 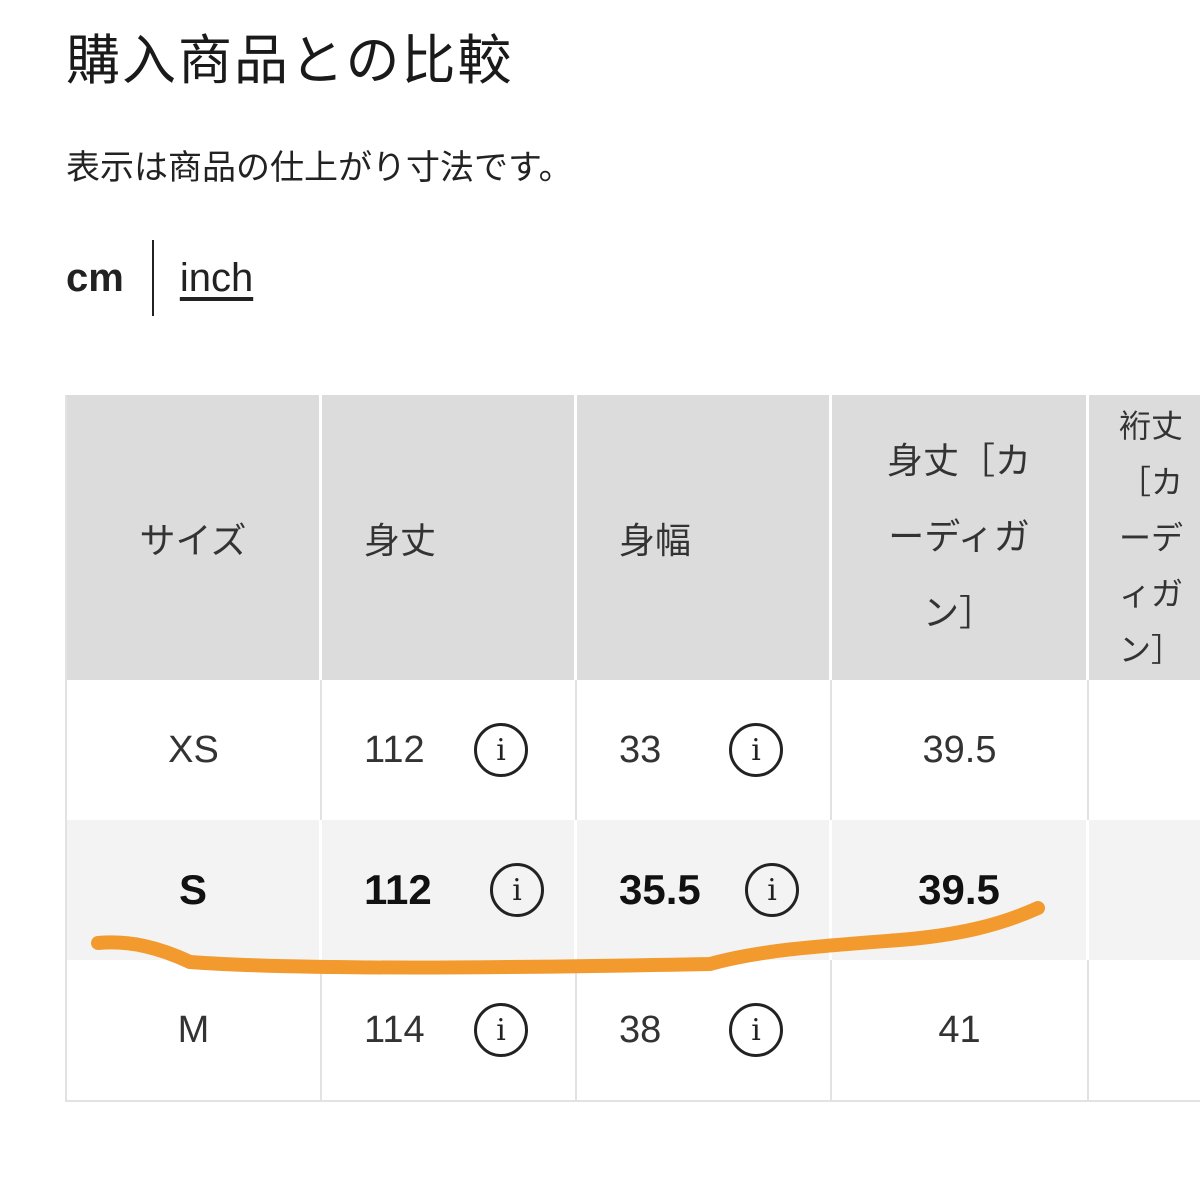 What do you see at coordinates (449, 537) in the screenshot?
I see `header-length: 身丈` at bounding box center [449, 537].